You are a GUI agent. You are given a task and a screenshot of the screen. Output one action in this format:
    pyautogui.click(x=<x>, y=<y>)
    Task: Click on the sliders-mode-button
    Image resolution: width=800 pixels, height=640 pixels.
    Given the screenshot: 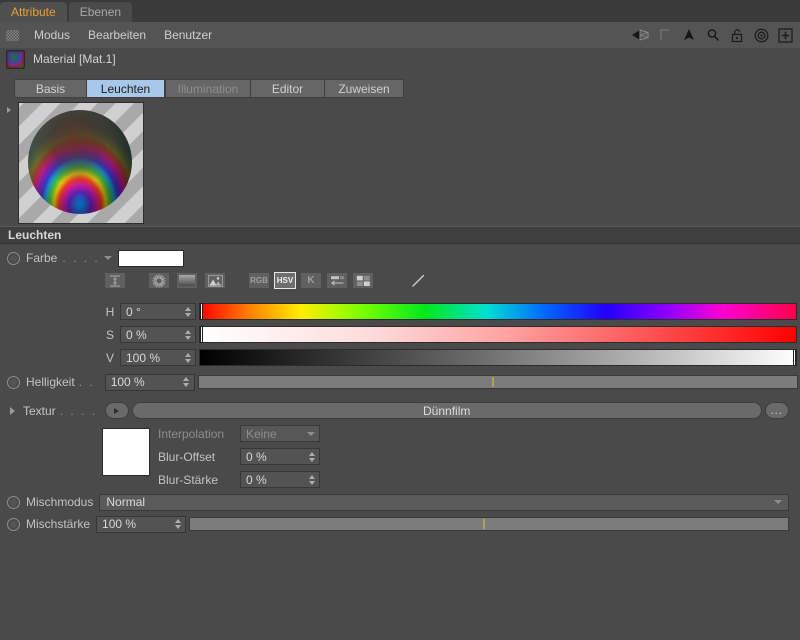 What is the action you would take?
    pyautogui.click(x=337, y=280)
    